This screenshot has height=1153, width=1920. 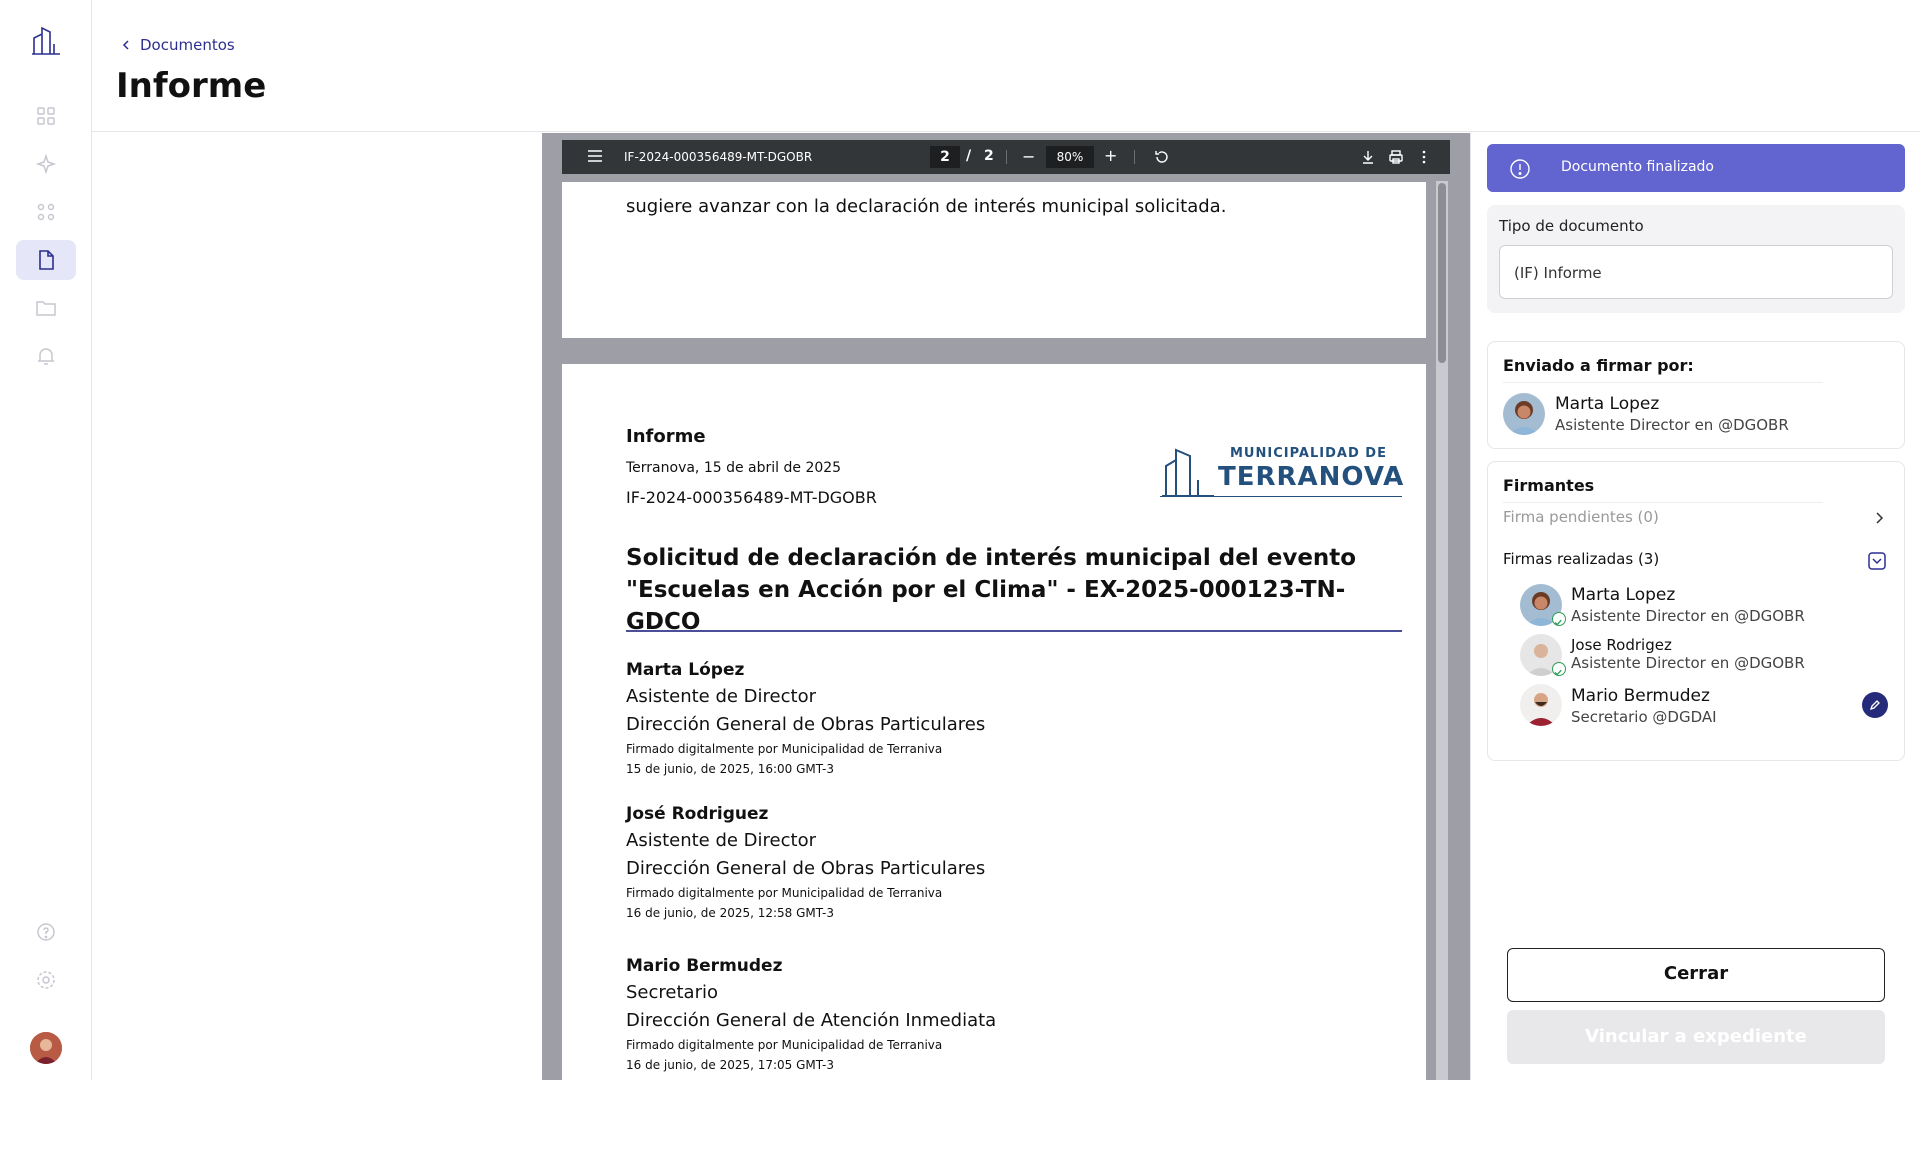 What do you see at coordinates (1368, 157) in the screenshot?
I see `download-icon` at bounding box center [1368, 157].